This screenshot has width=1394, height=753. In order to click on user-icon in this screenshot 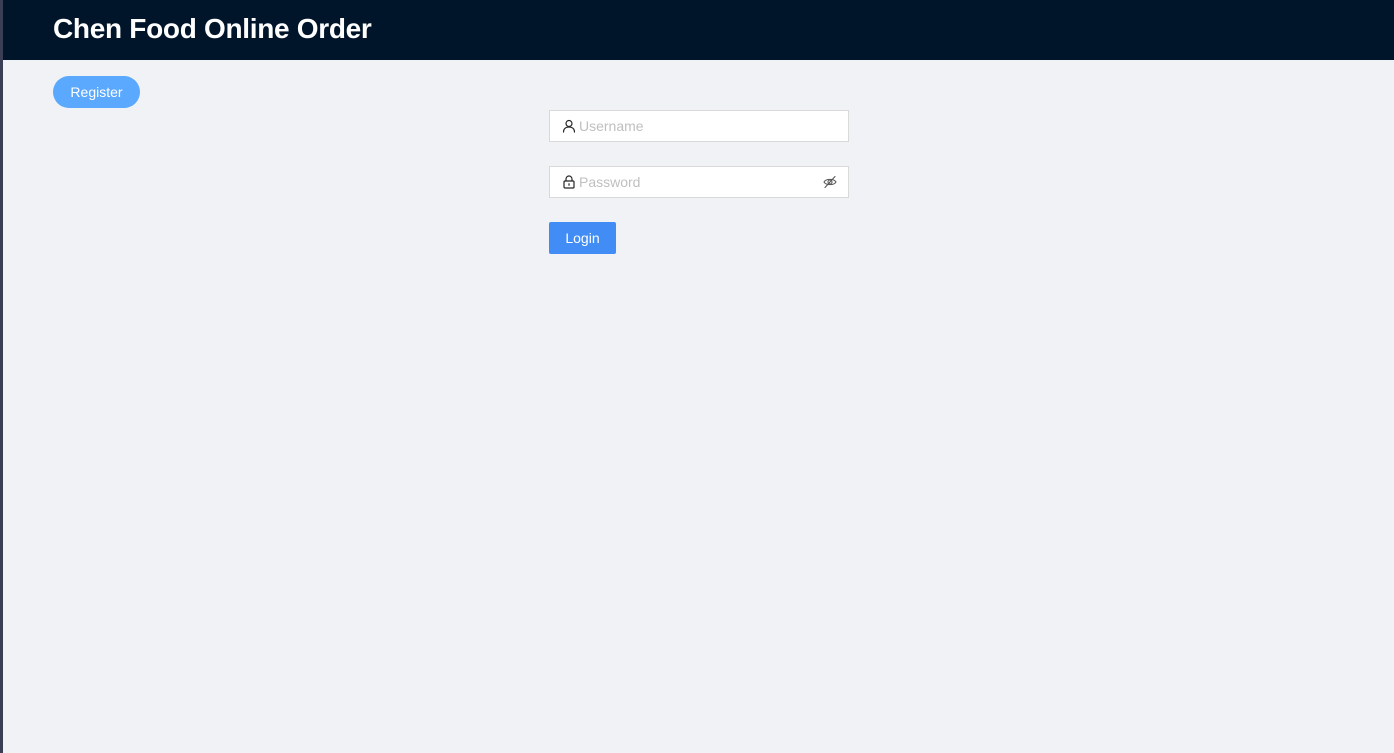, I will do `click(569, 126)`.